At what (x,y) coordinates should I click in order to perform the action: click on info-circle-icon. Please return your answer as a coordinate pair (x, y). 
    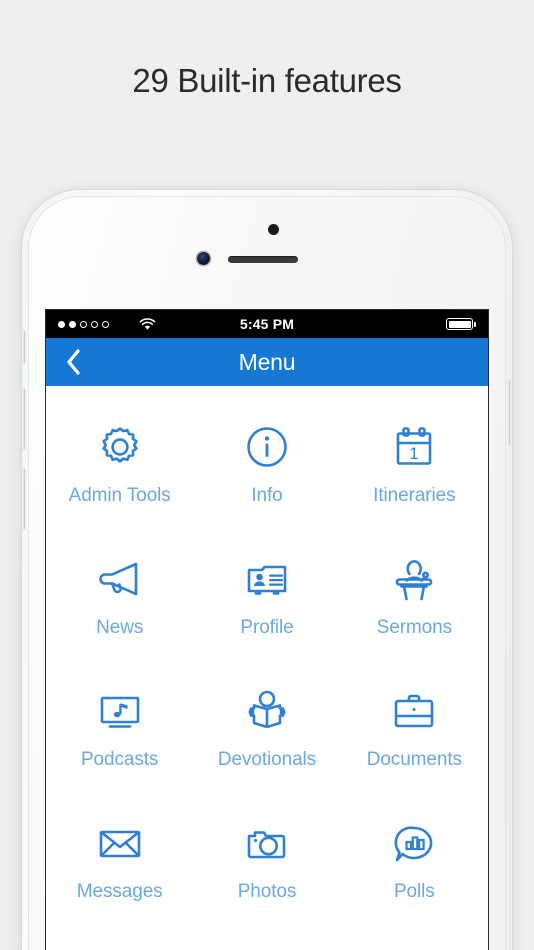
    Looking at the image, I should click on (267, 447).